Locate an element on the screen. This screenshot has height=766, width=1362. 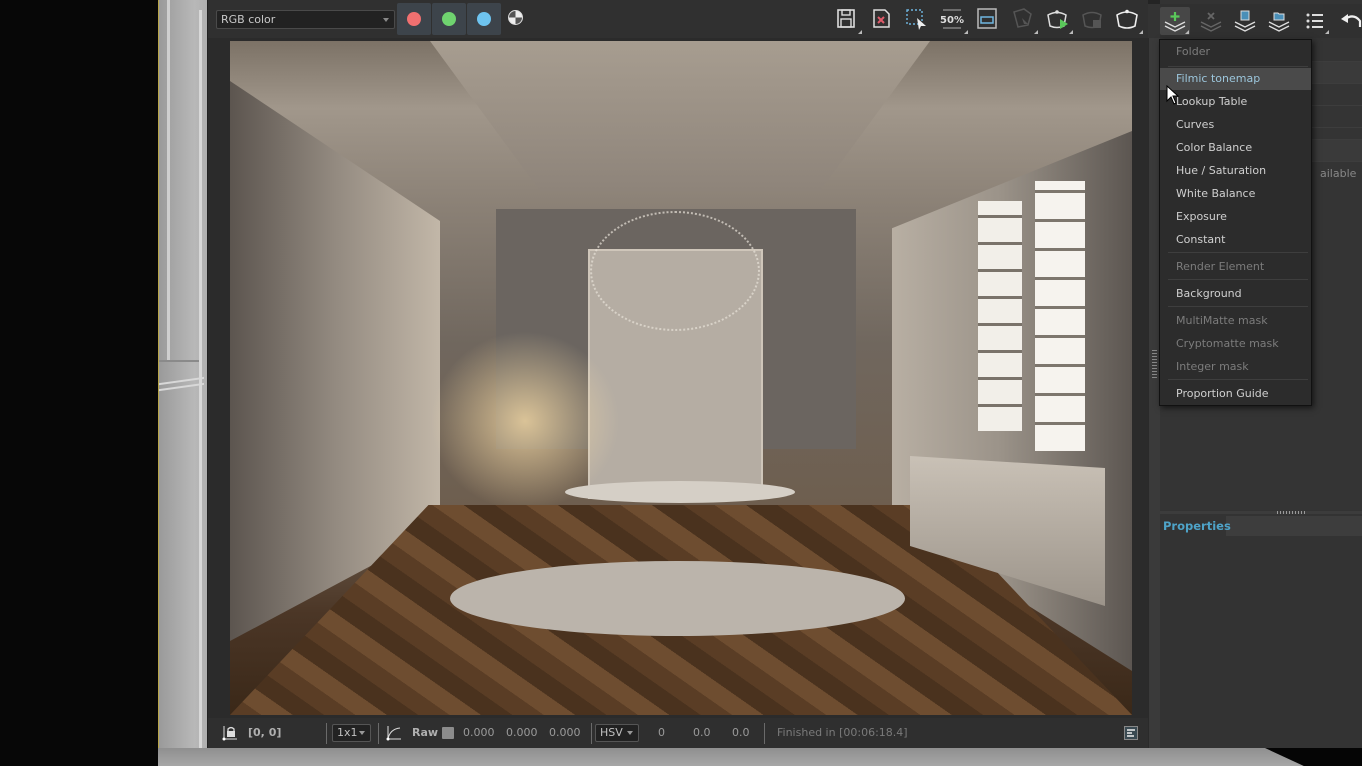
render-icon is located at coordinates (1127, 19).